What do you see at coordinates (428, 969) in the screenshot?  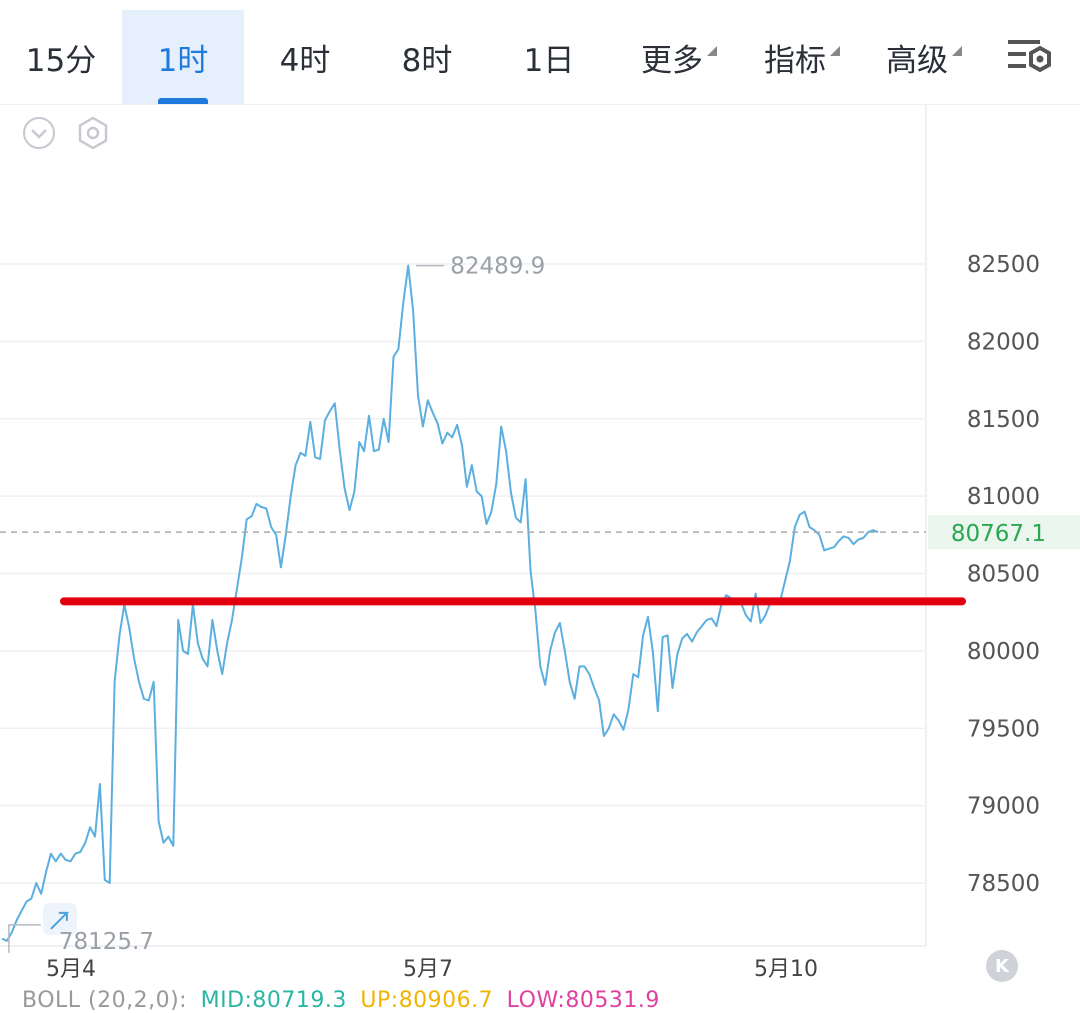 I see `x-date-label: 5月7` at bounding box center [428, 969].